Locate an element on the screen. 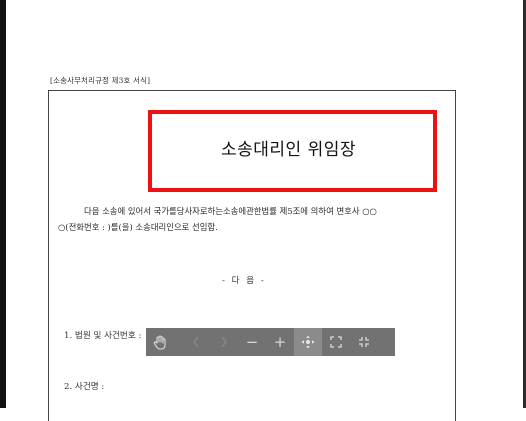 This screenshot has width=526, height=421. previous-page-button is located at coordinates (196, 342).